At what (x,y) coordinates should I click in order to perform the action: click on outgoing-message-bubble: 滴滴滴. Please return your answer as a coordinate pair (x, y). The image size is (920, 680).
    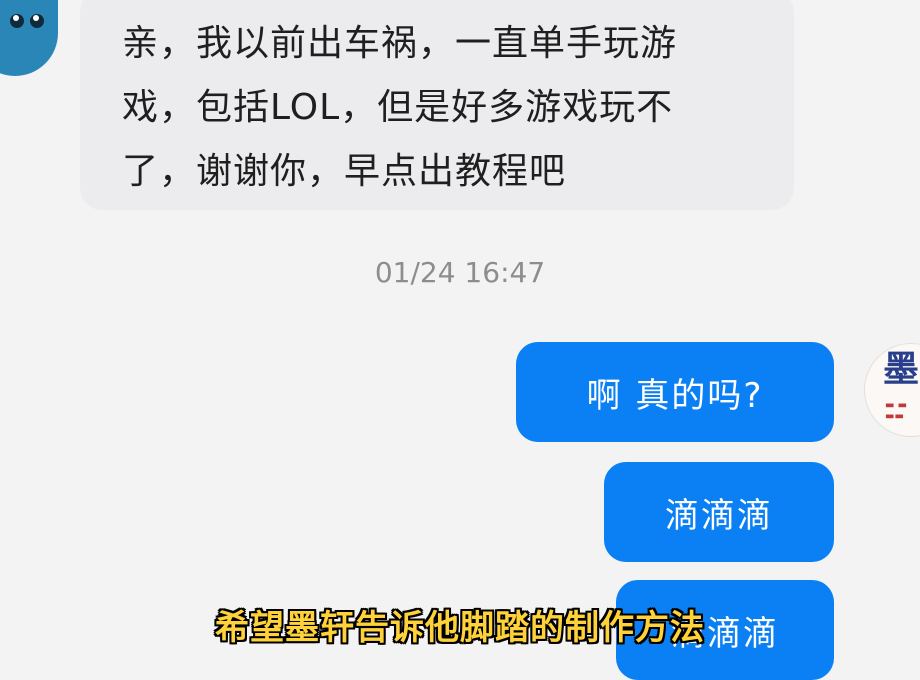
    Looking at the image, I should click on (719, 512).